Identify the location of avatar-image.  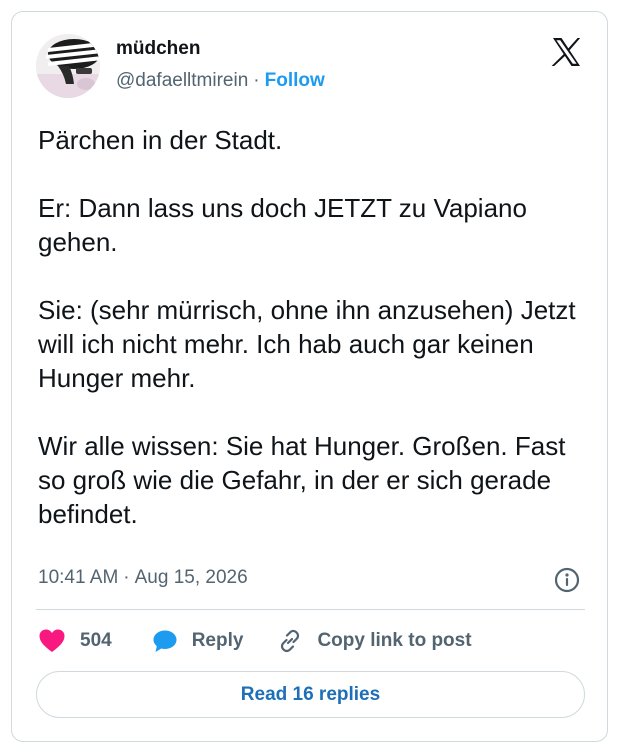
(68, 66).